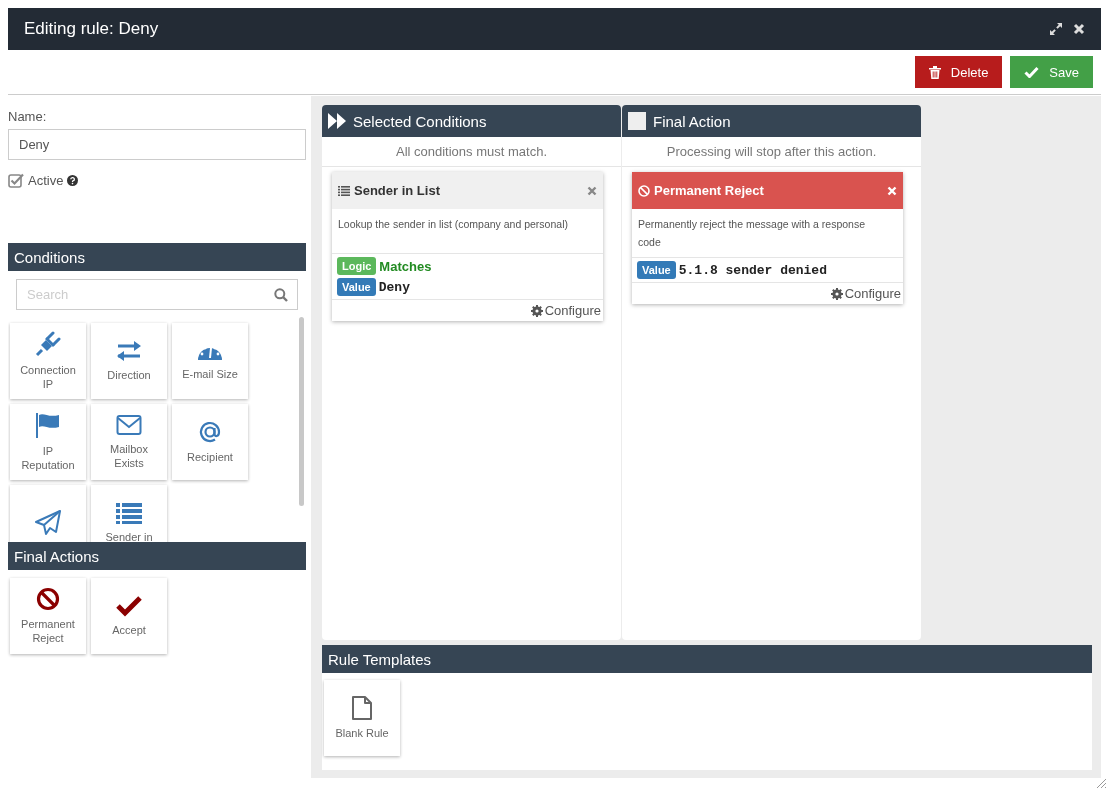 This screenshot has width=1109, height=789. I want to click on double-play-icon, so click(337, 121).